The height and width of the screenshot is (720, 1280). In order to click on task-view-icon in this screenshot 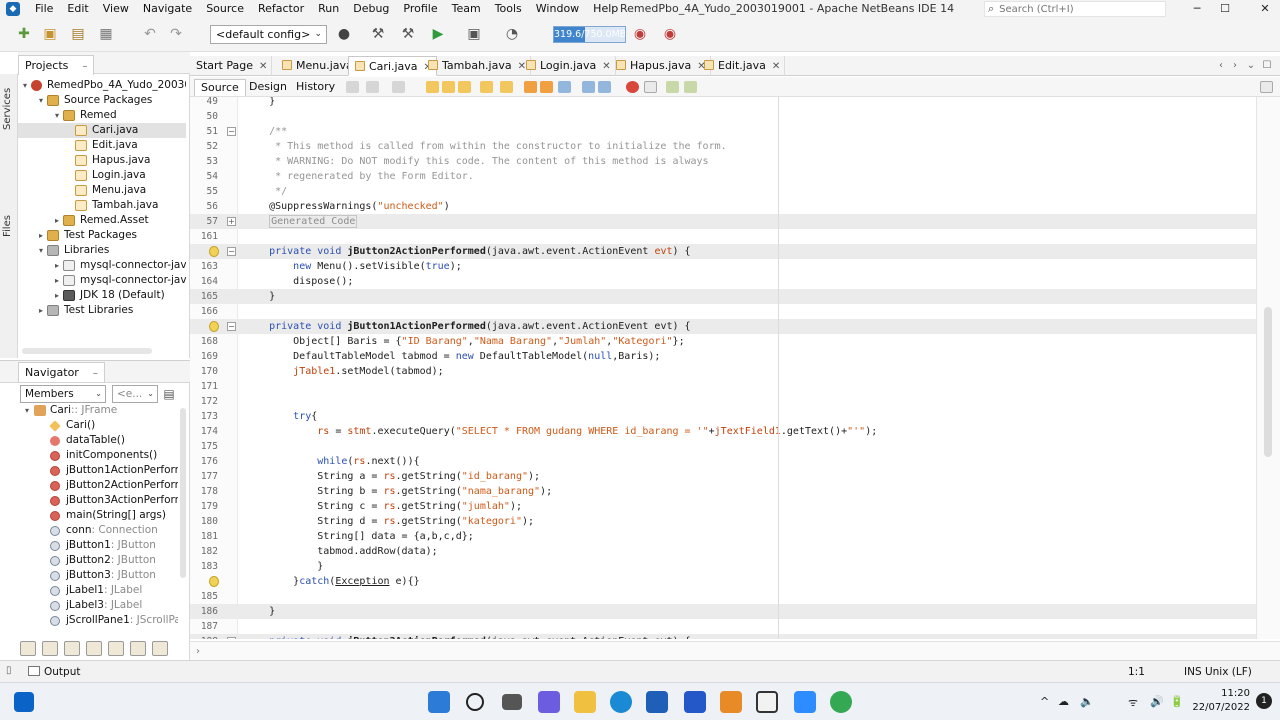, I will do `click(512, 702)`.